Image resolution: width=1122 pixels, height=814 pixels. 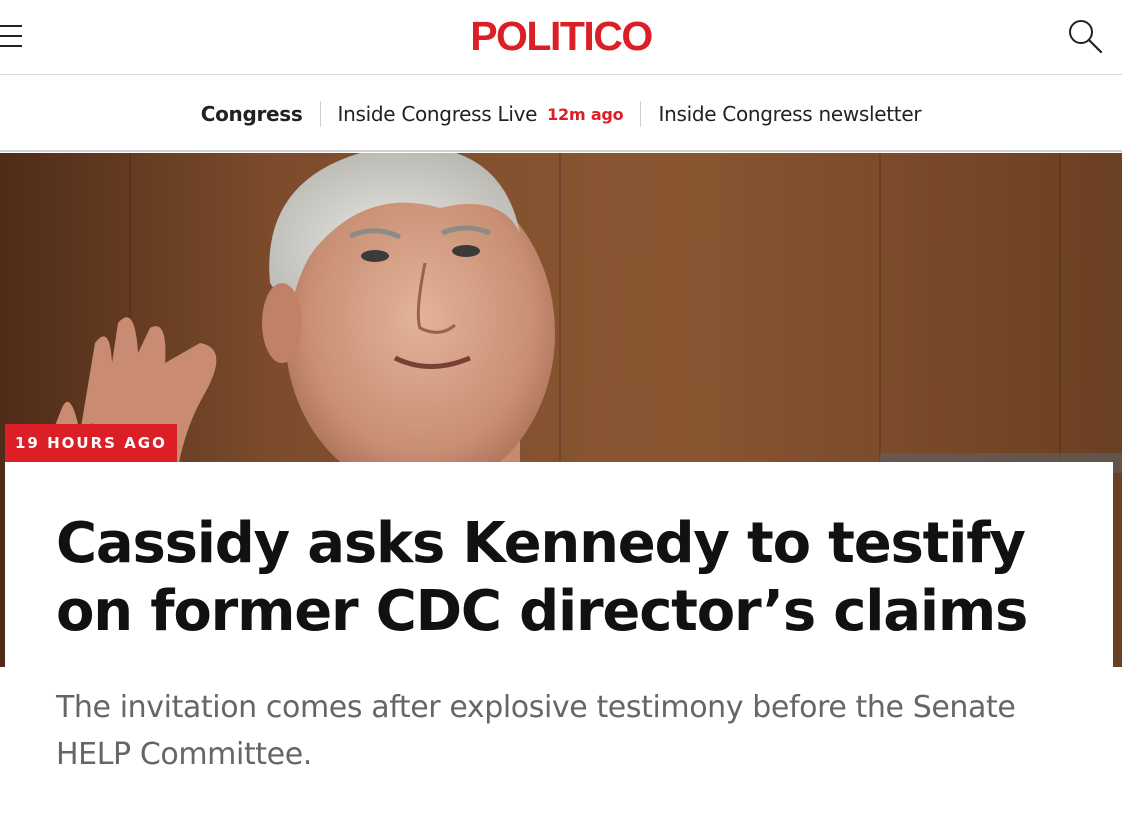 I want to click on subnav-item-inside-congress-live: Inside Congress Live, so click(x=438, y=114).